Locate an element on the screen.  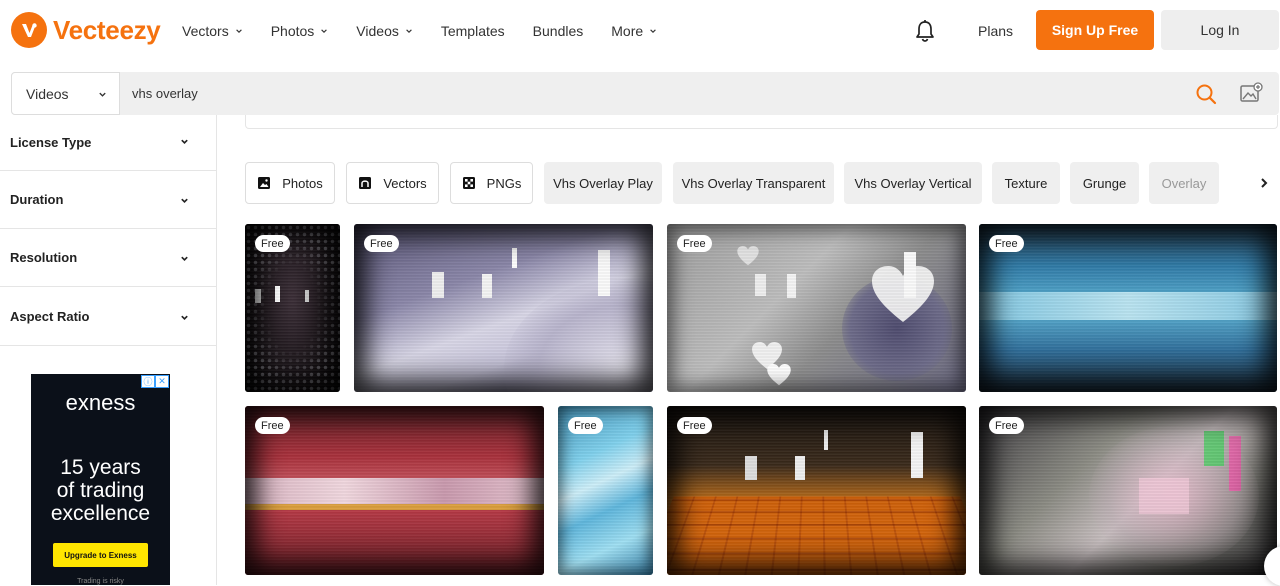
bell-icon is located at coordinates (925, 31).